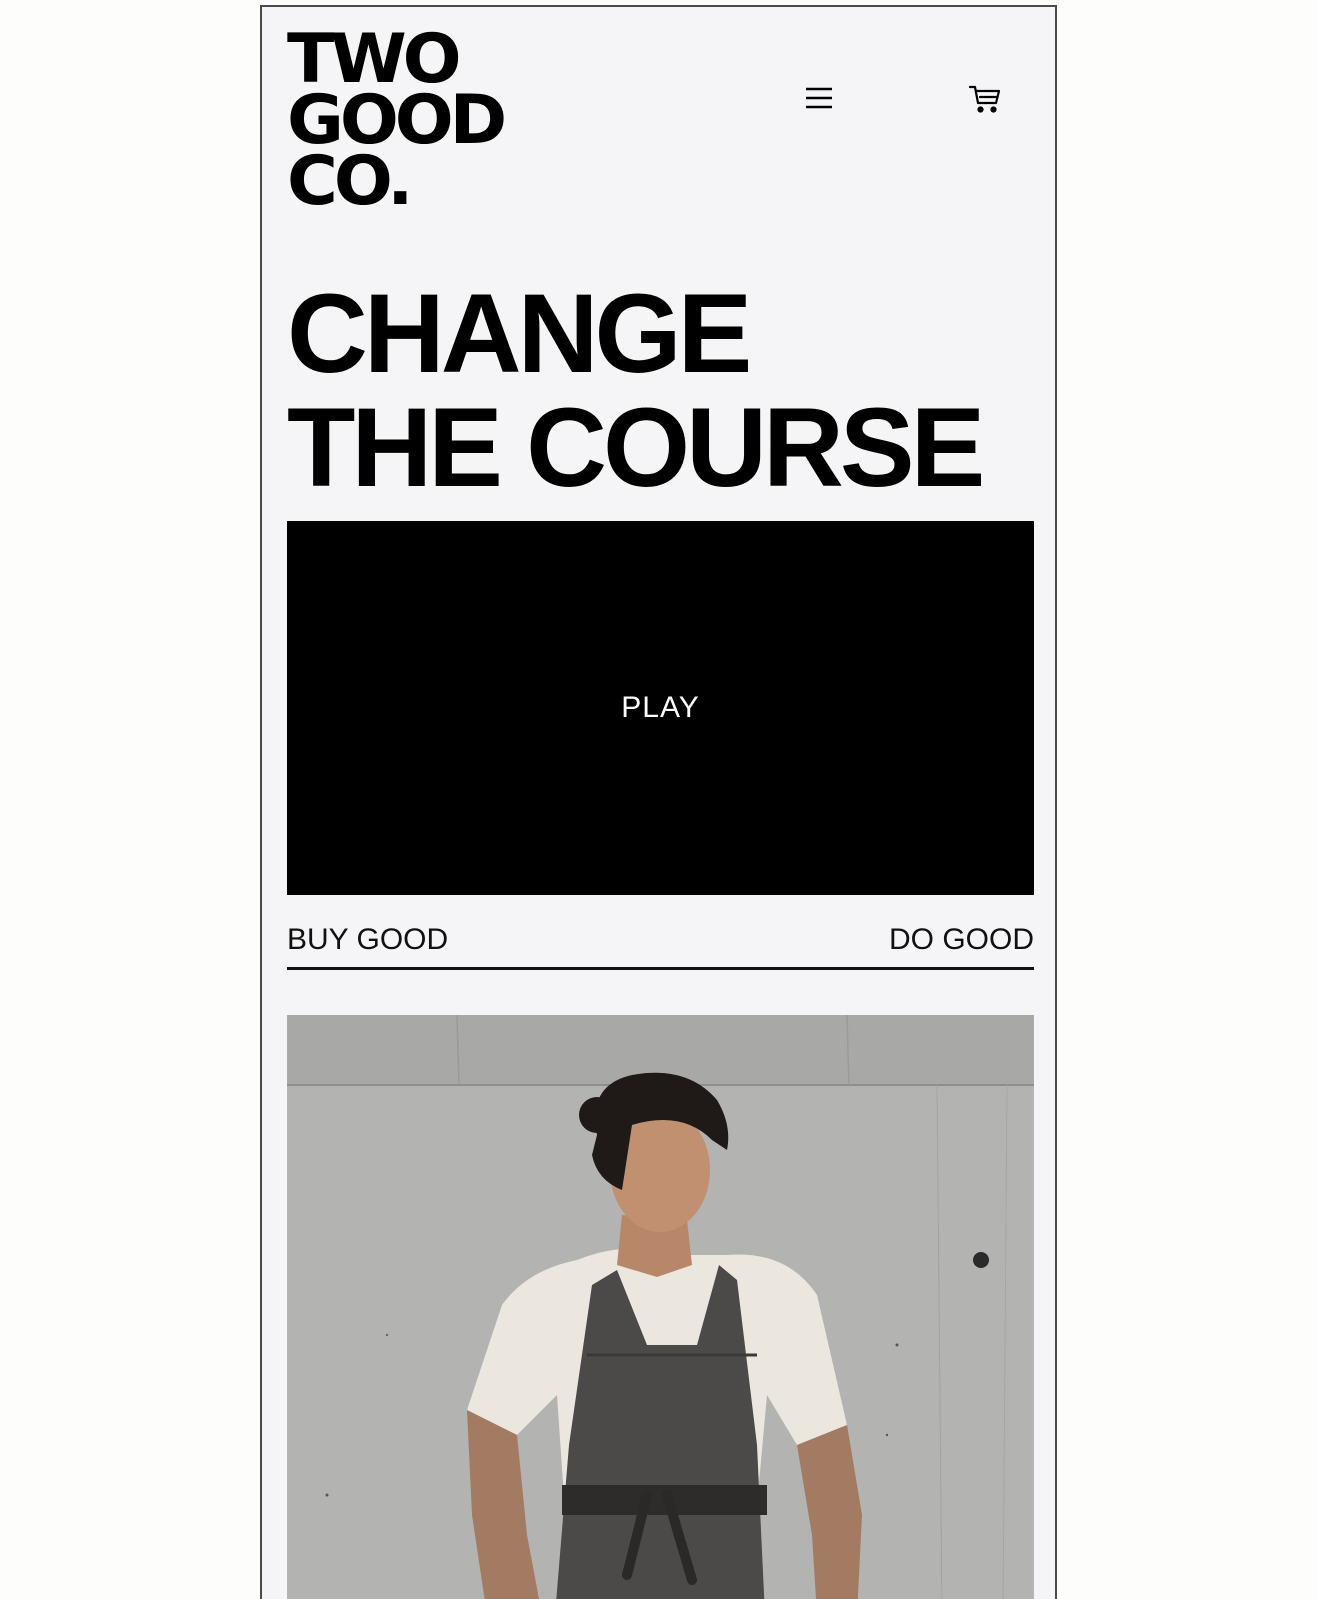 This screenshot has width=1318, height=1599. Describe the element at coordinates (660, 946) in the screenshot. I see `tab-bar: BUY GOOD DO GOOD` at that location.